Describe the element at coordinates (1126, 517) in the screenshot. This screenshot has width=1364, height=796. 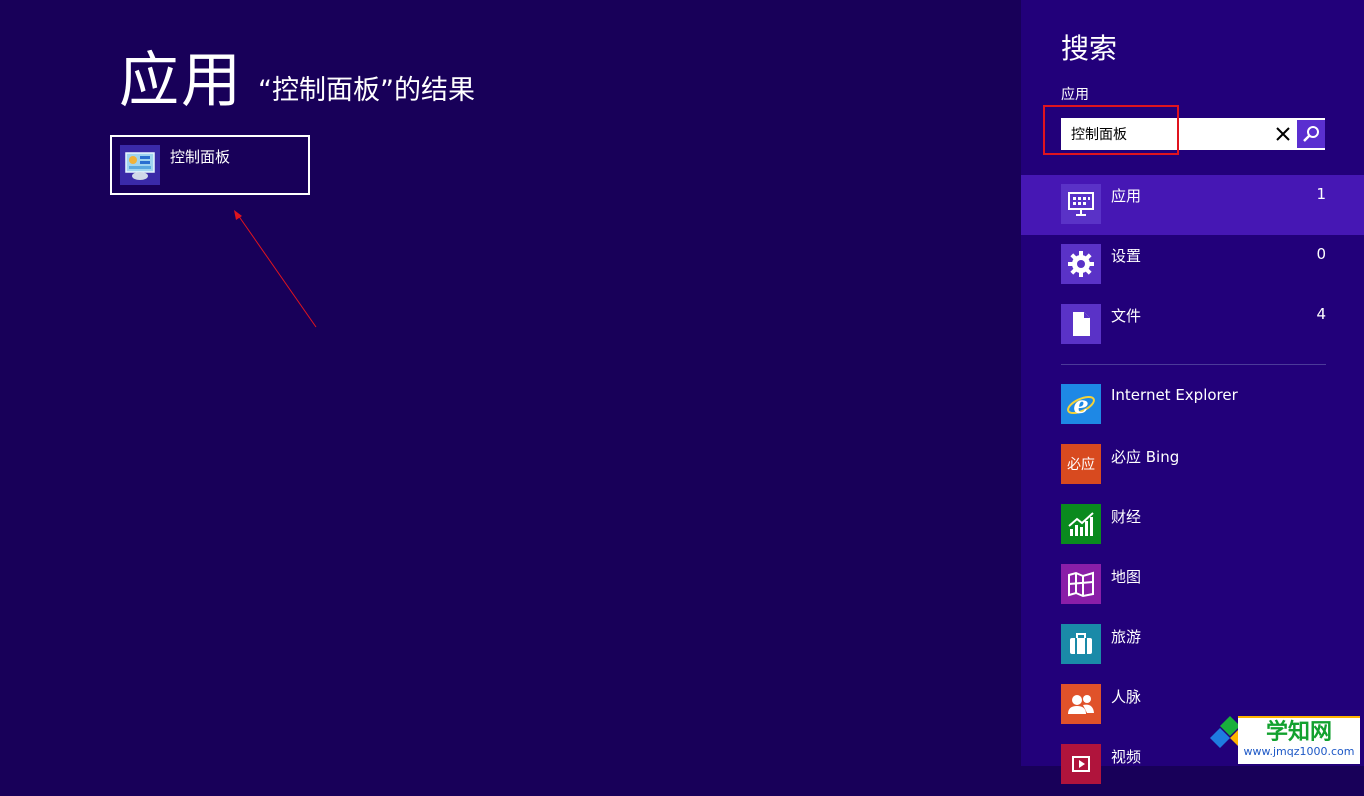
I see `app-label: 财经` at that location.